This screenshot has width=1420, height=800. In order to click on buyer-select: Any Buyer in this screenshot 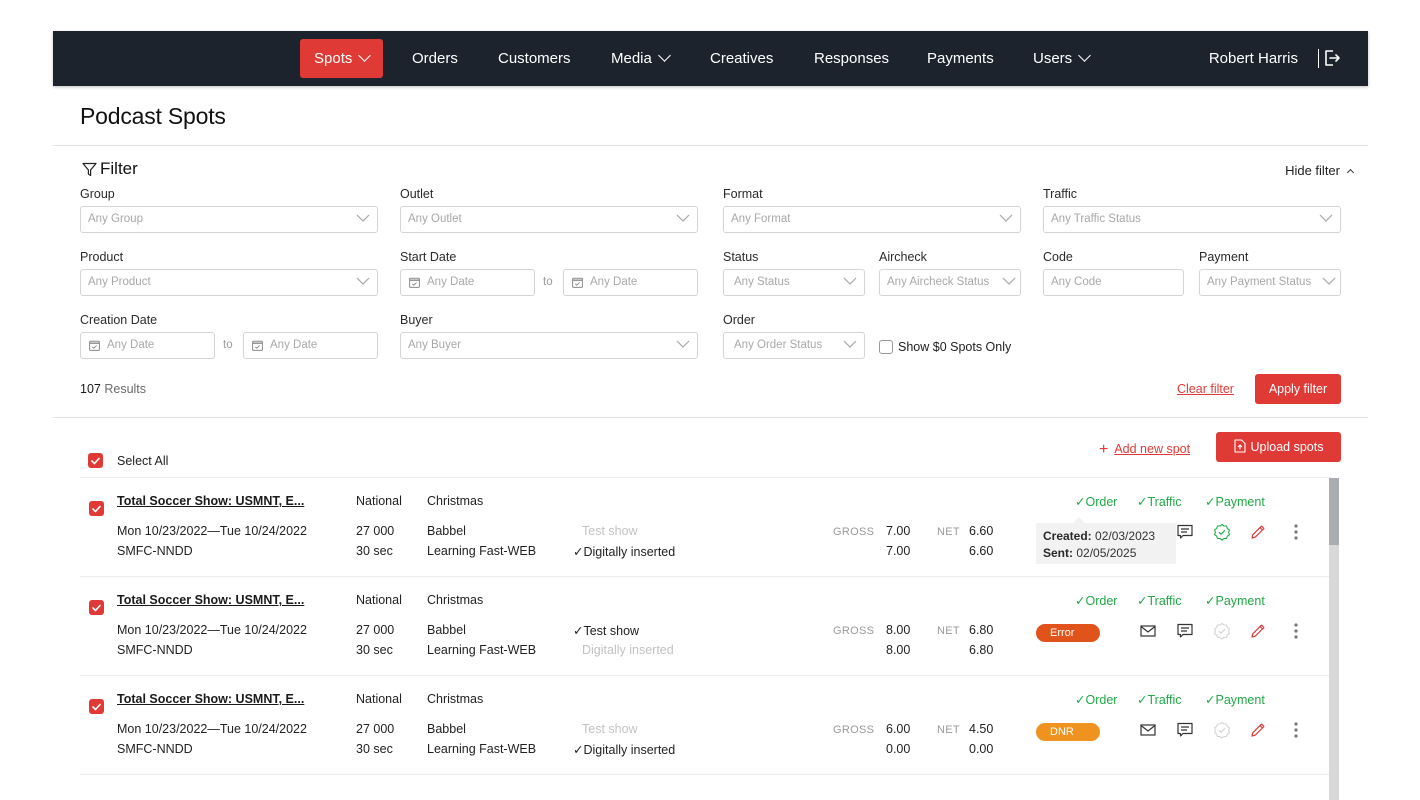, I will do `click(549, 345)`.